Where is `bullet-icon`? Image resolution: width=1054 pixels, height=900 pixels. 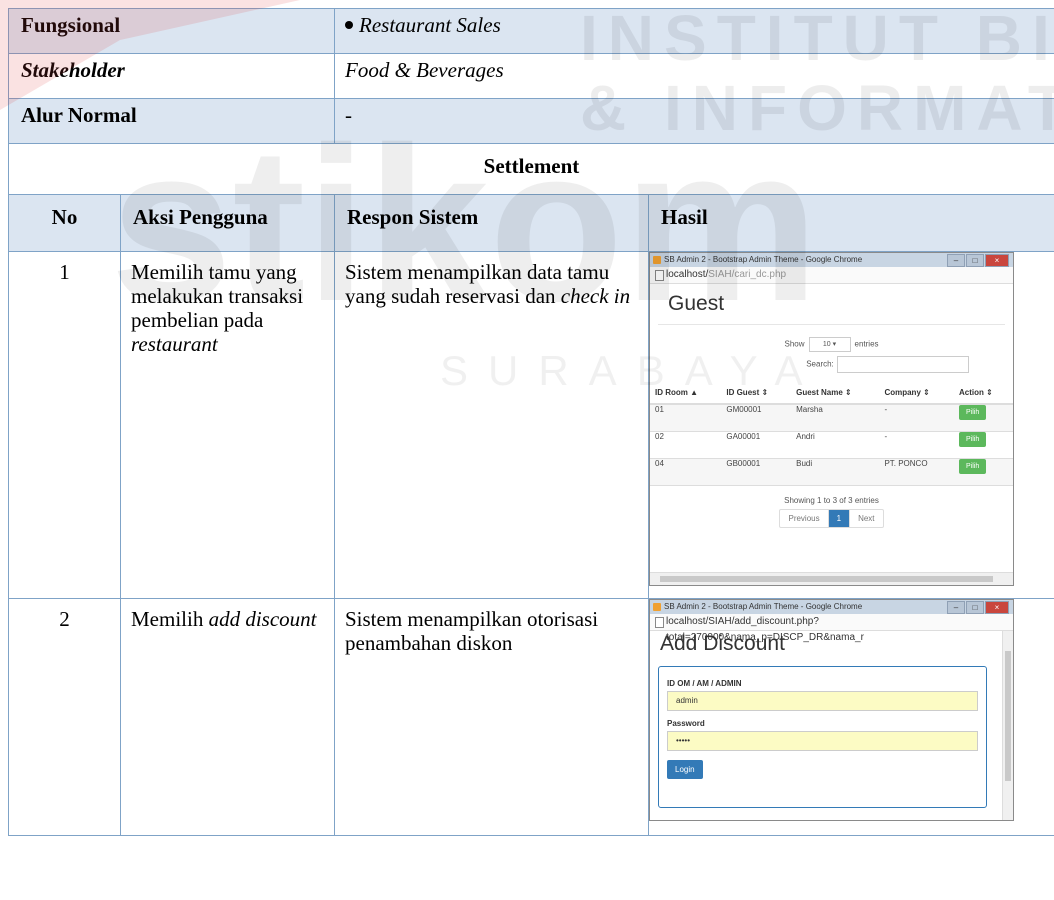 bullet-icon is located at coordinates (349, 25).